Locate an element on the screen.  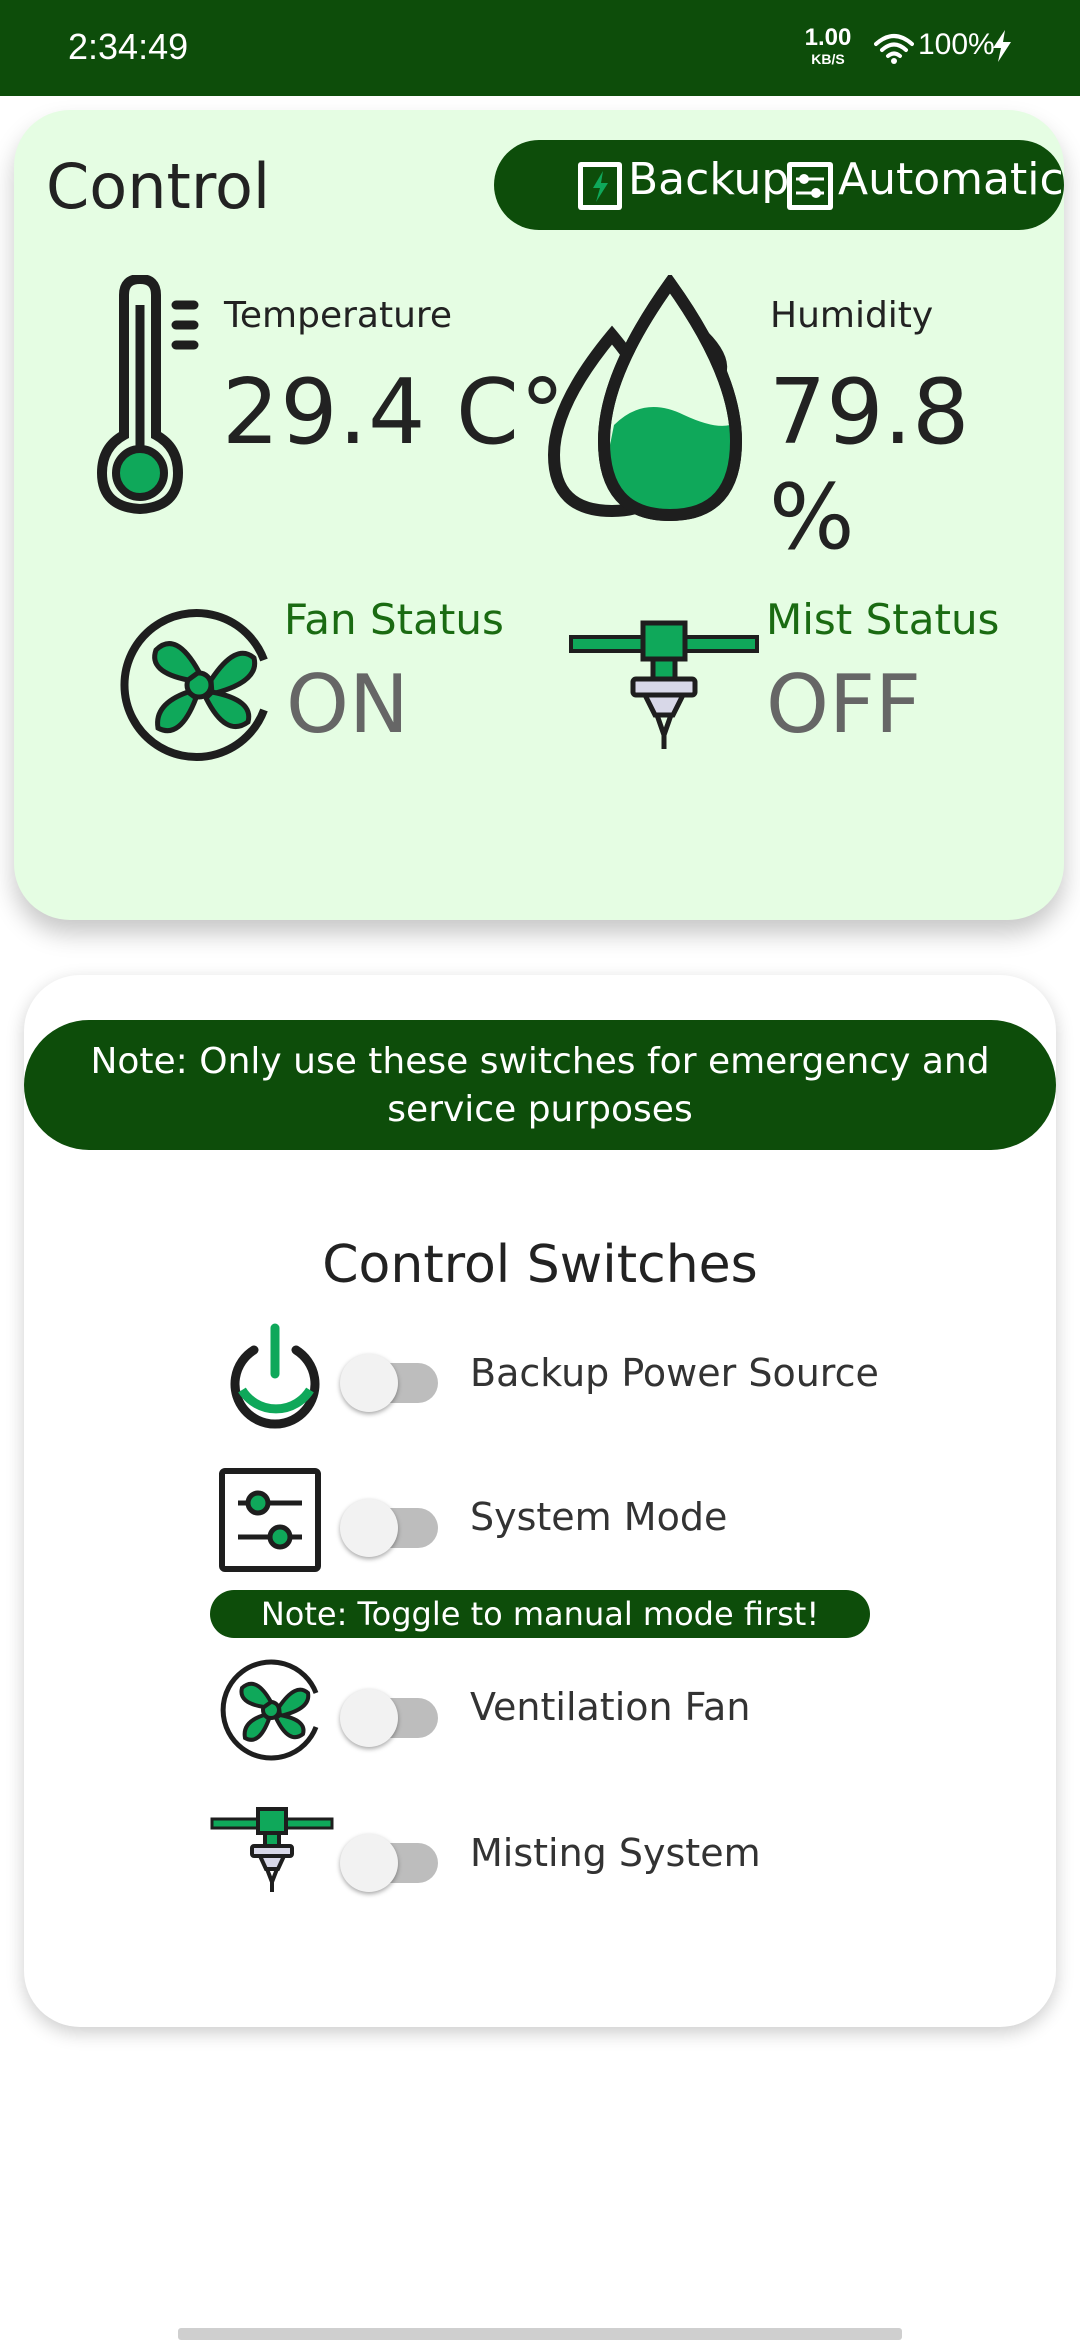
backup-mode-label: Backup is located at coordinates (709, 179).